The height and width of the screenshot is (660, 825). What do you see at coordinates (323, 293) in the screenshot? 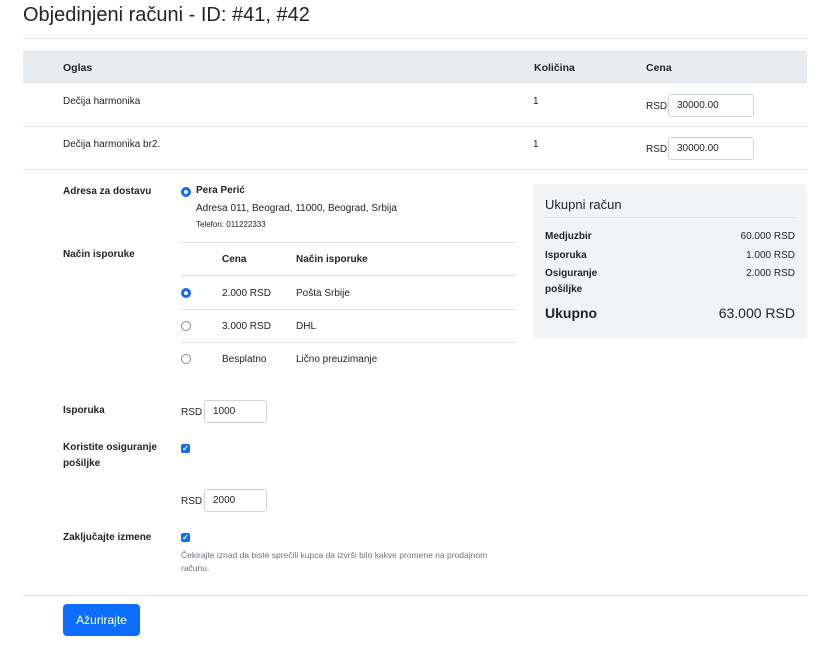
I see `delivery-option-method: Pošta Srbije` at bounding box center [323, 293].